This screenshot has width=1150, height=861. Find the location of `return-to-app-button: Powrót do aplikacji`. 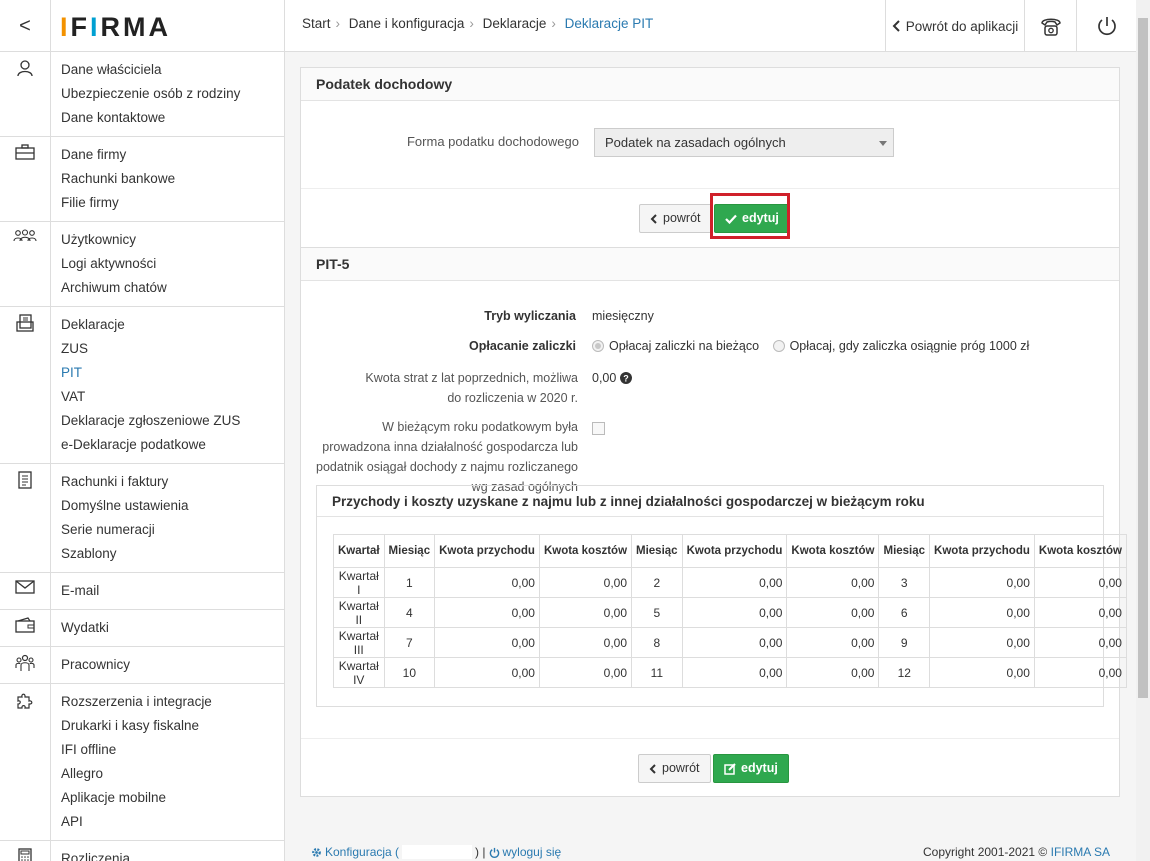

return-to-app-button: Powrót do aplikacji is located at coordinates (954, 26).